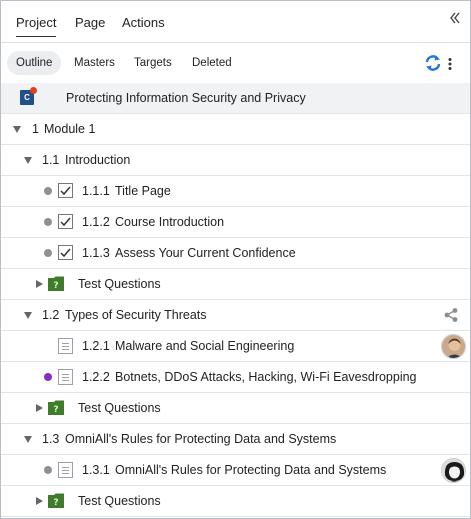 The width and height of the screenshot is (471, 519). I want to click on page-number: 1.2.1, so click(96, 346).